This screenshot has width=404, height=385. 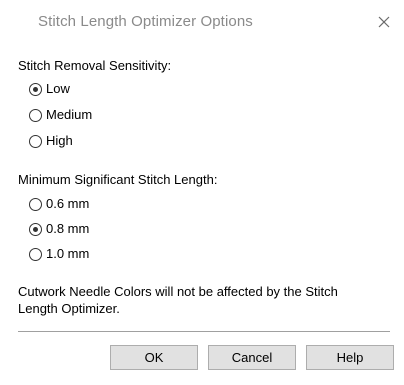 I want to click on close-icon, so click(x=384, y=22).